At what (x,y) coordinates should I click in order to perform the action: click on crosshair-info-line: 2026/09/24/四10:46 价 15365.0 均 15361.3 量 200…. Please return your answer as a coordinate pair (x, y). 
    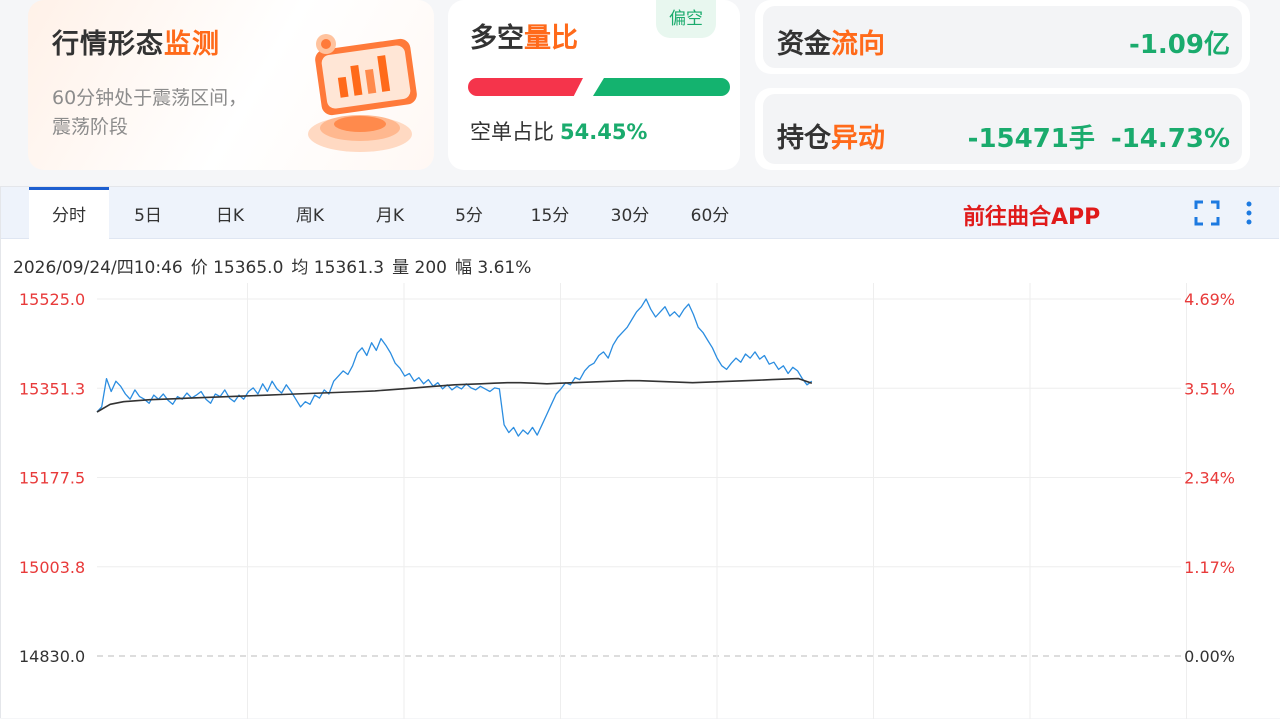
    Looking at the image, I should click on (272, 265).